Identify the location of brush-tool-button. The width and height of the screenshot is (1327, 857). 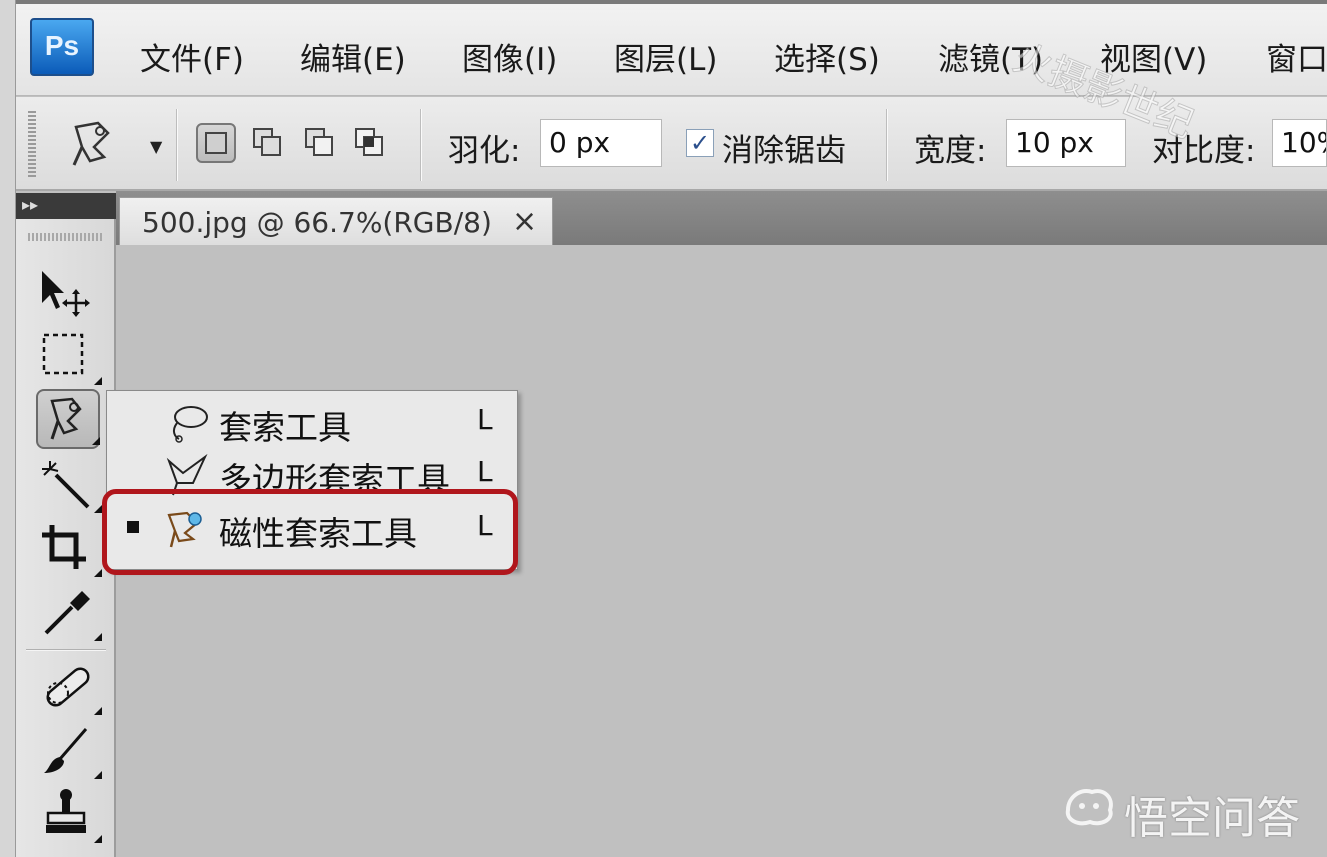
(69, 751).